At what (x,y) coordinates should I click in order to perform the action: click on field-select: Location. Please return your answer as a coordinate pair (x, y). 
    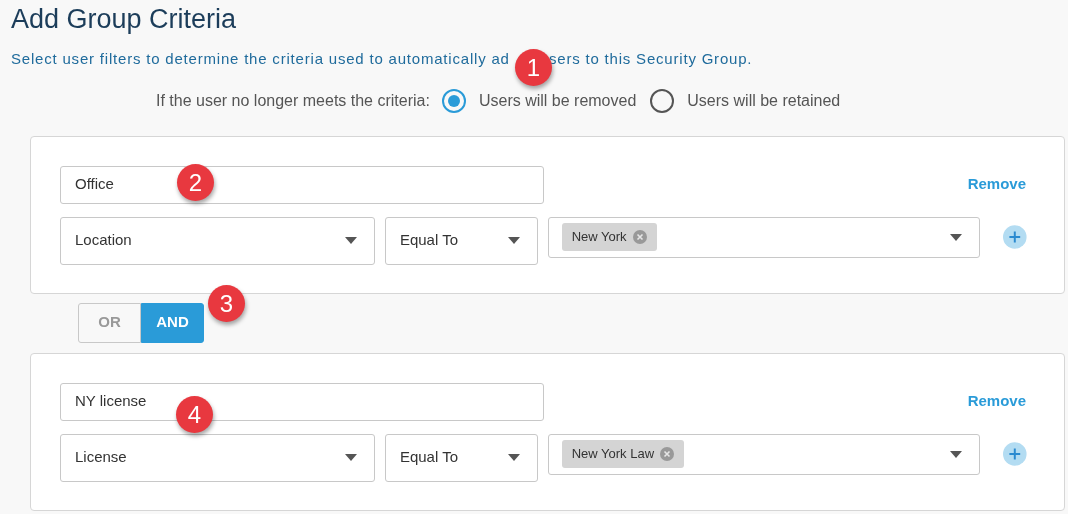
    Looking at the image, I should click on (217, 240).